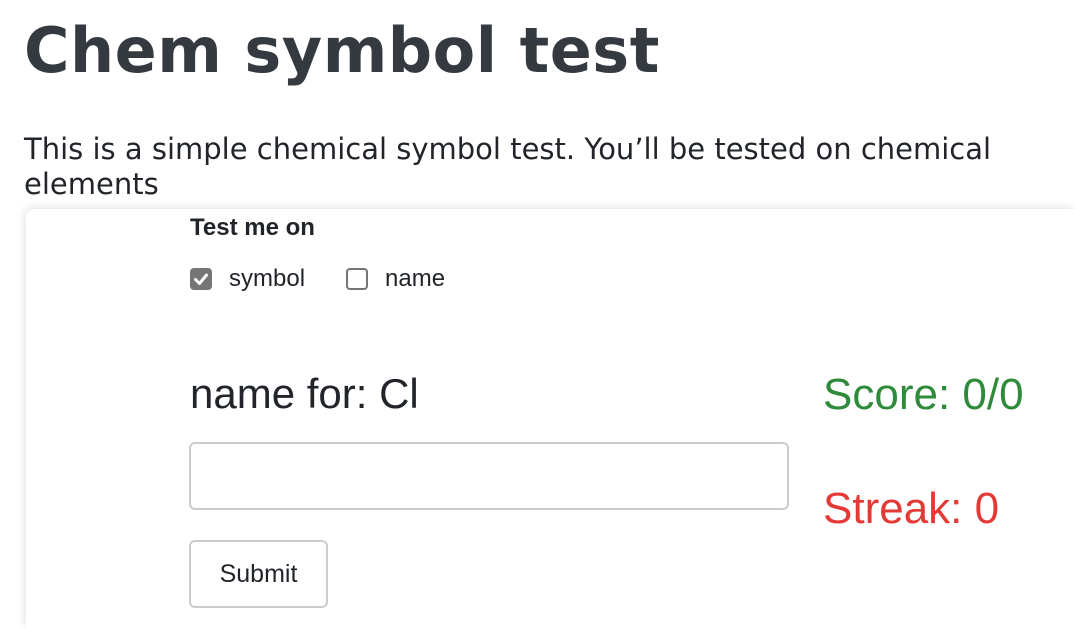 This screenshot has width=1075, height=629. What do you see at coordinates (489, 476) in the screenshot?
I see `answer-input` at bounding box center [489, 476].